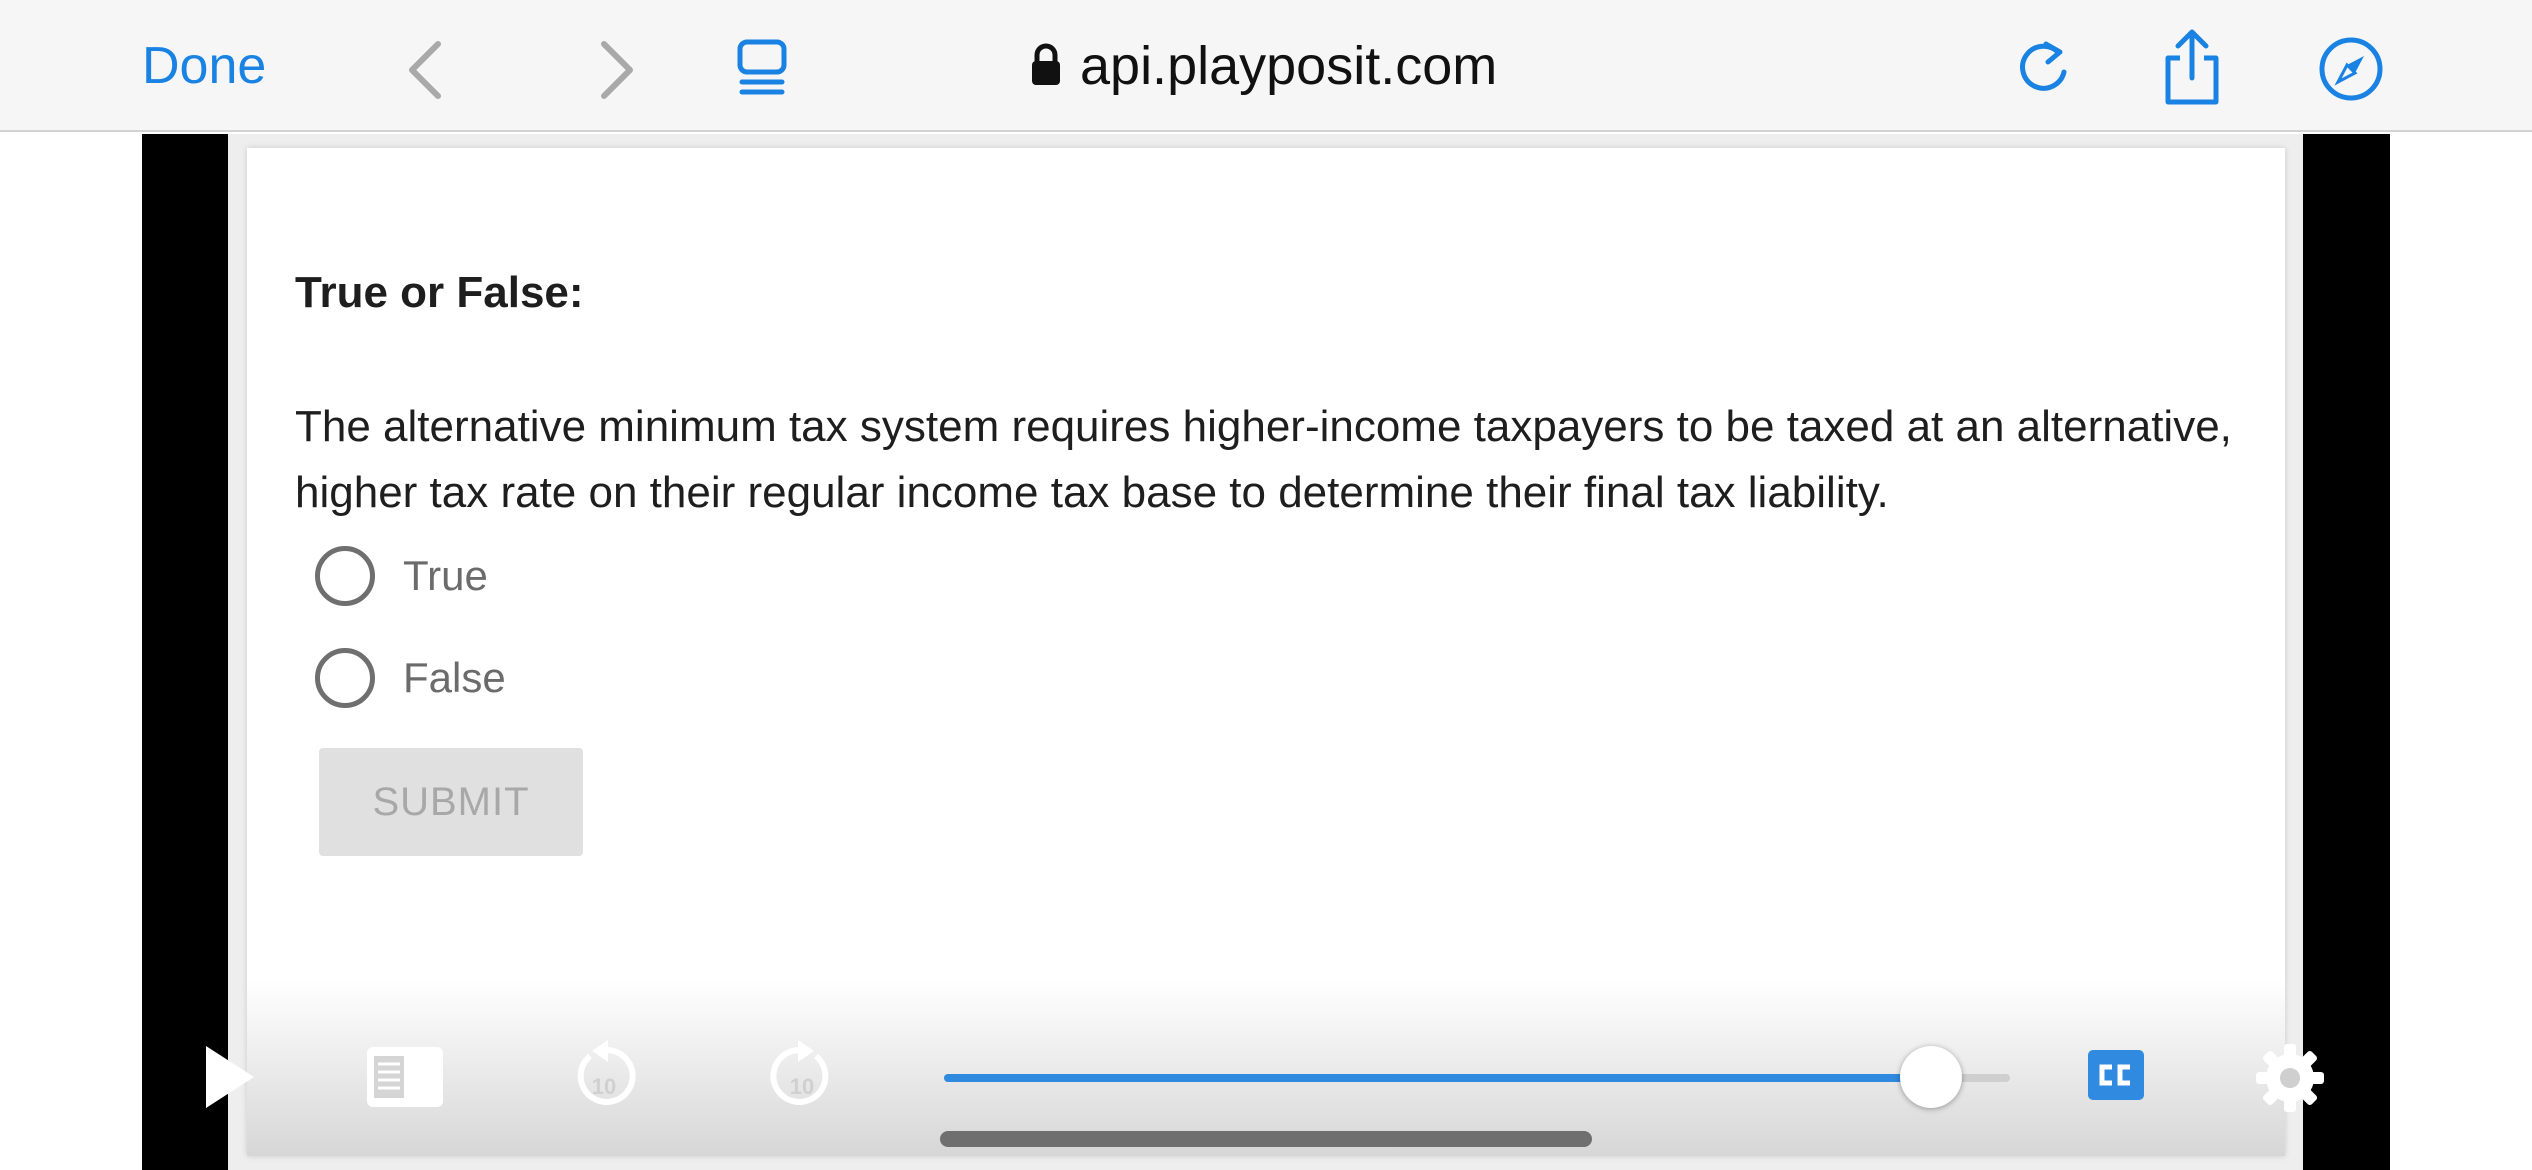 The width and height of the screenshot is (2532, 1170). What do you see at coordinates (204, 66) in the screenshot?
I see `done-button: Done` at bounding box center [204, 66].